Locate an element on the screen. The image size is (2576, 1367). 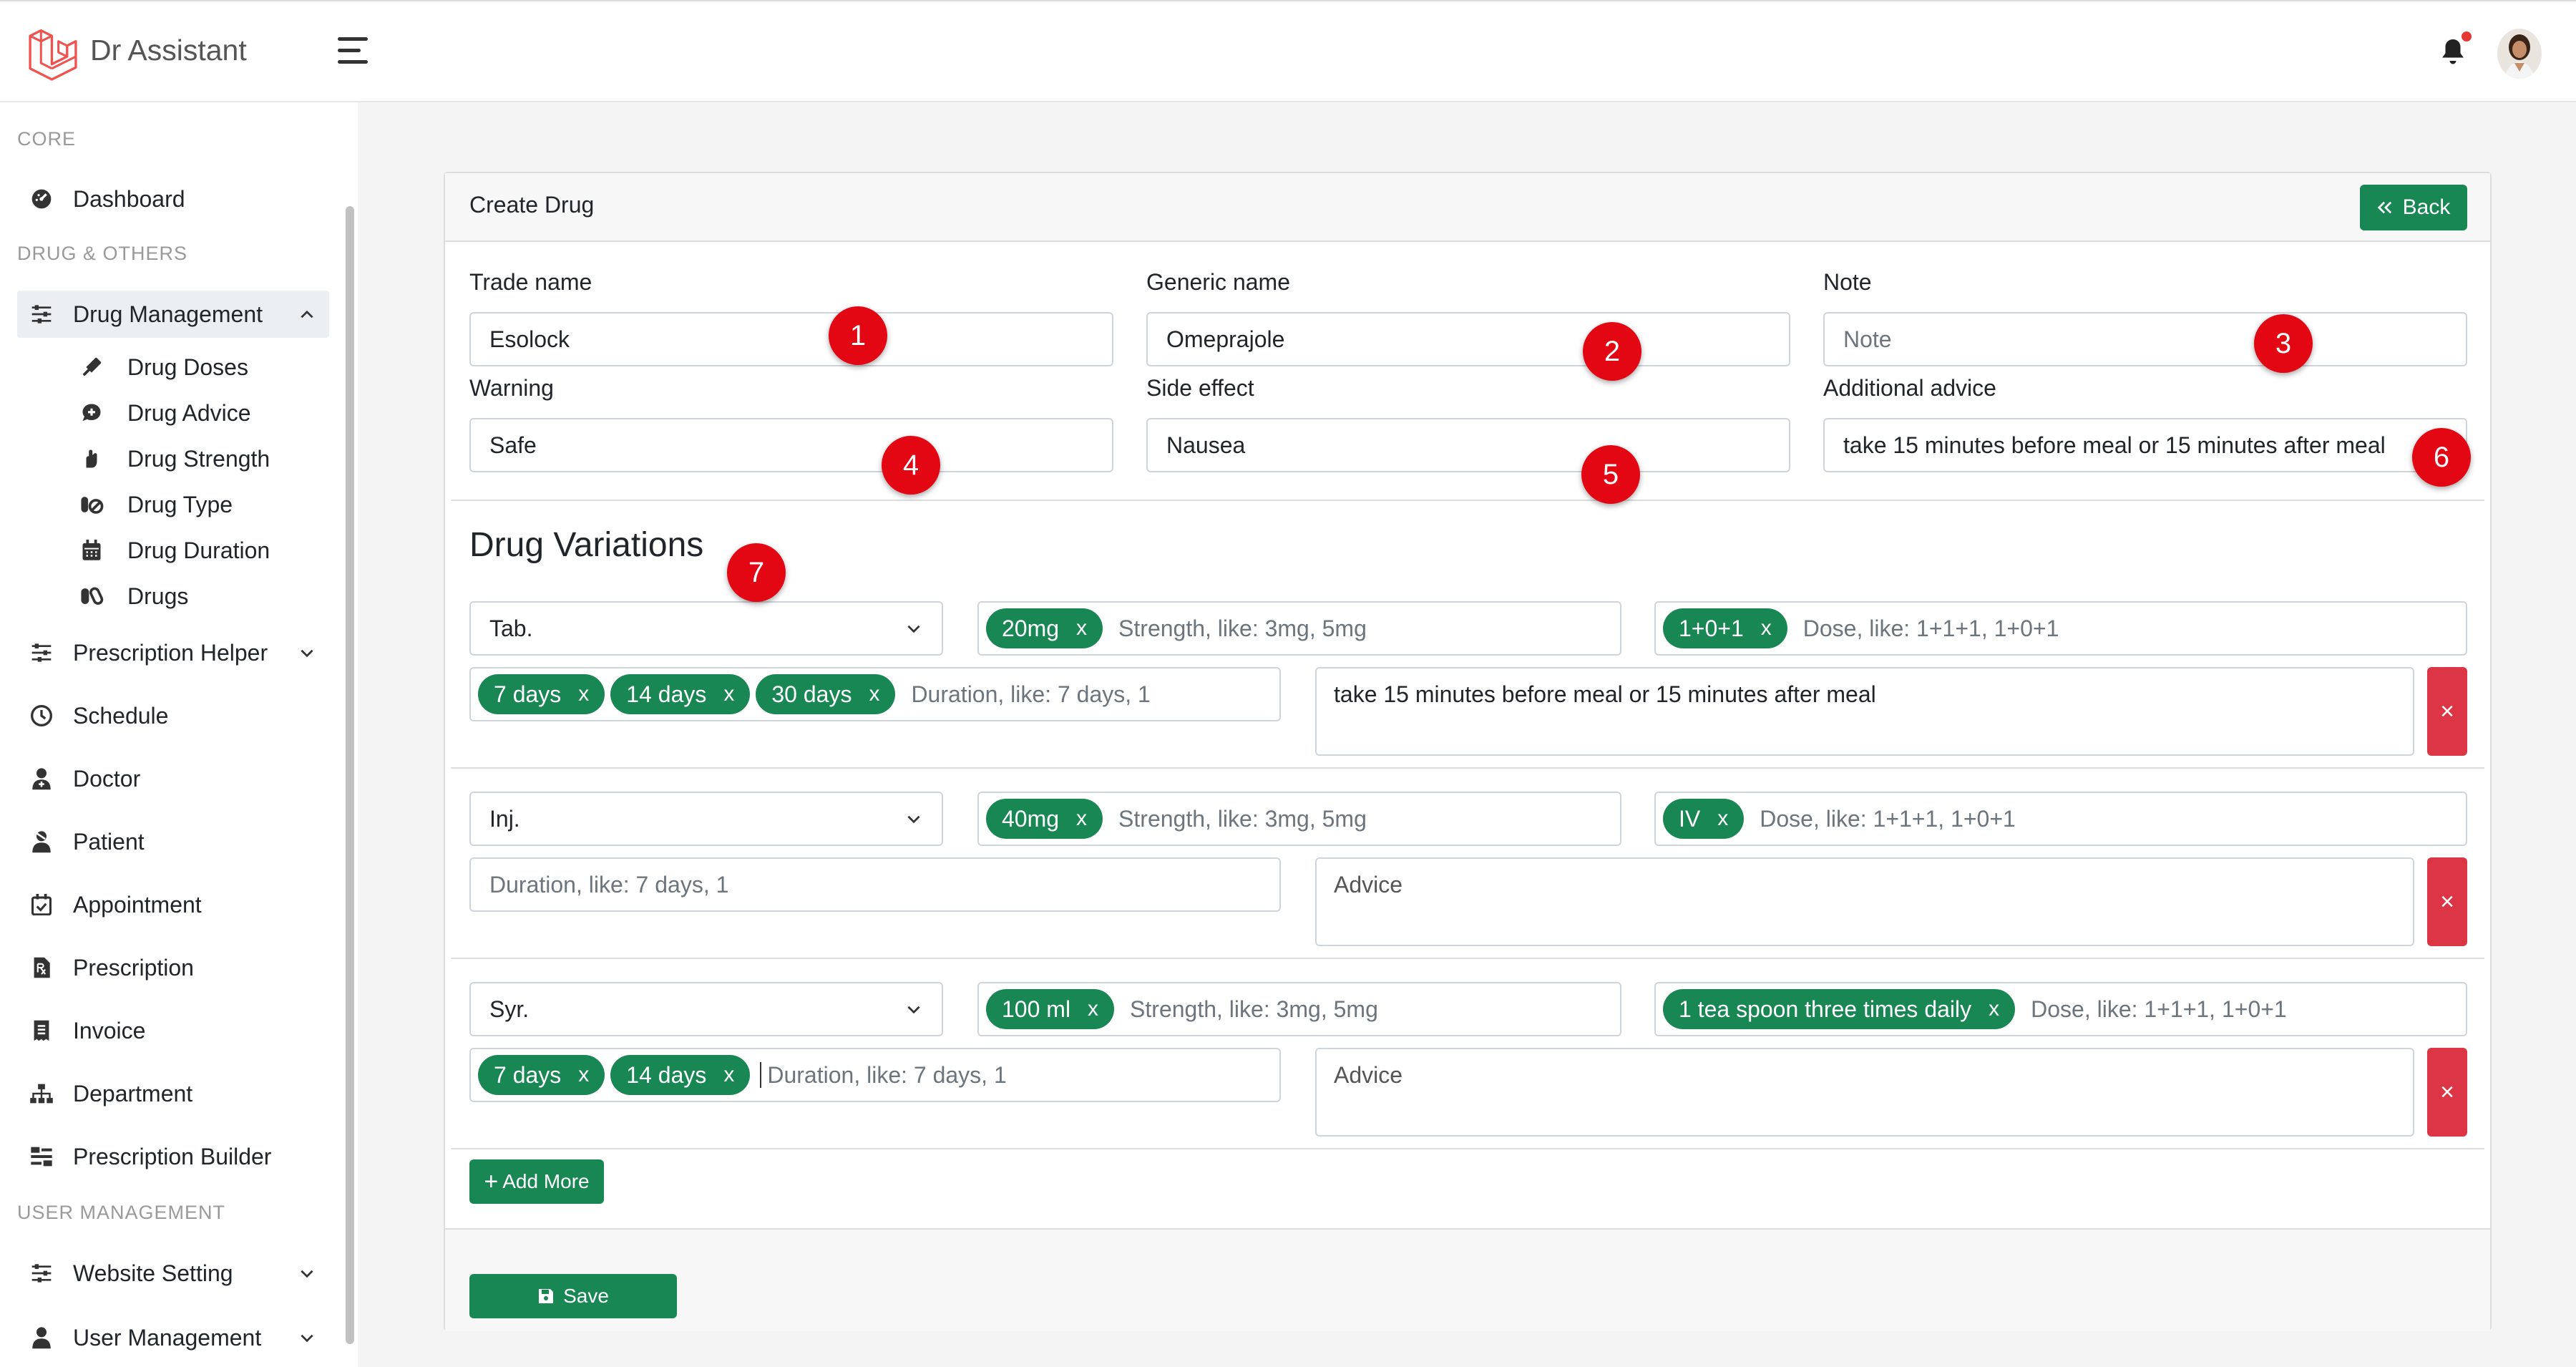
sidebar-item-label: Website Setting is located at coordinates (153, 1273).